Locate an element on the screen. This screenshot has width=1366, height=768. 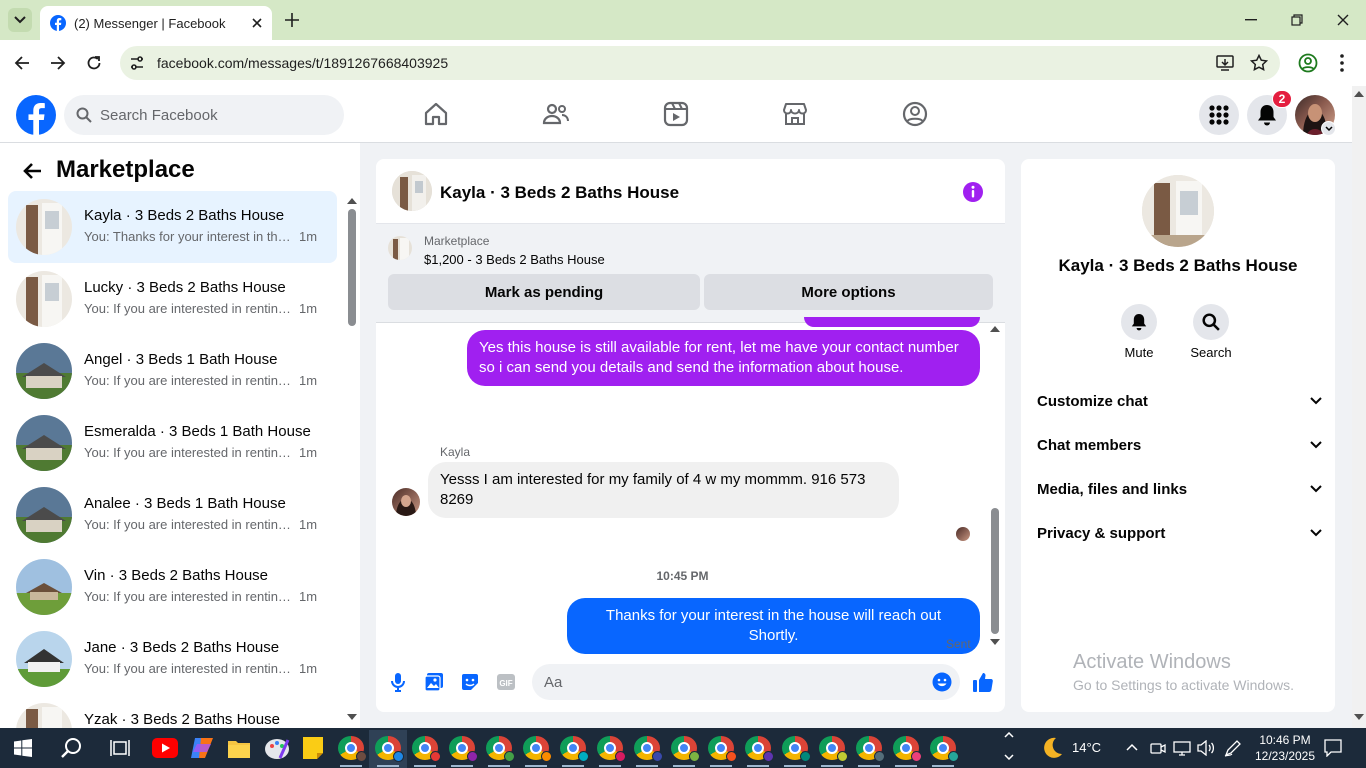
listing-detail: $1,200 - 3 Beds 2 Baths House is located at coordinates (514, 259).